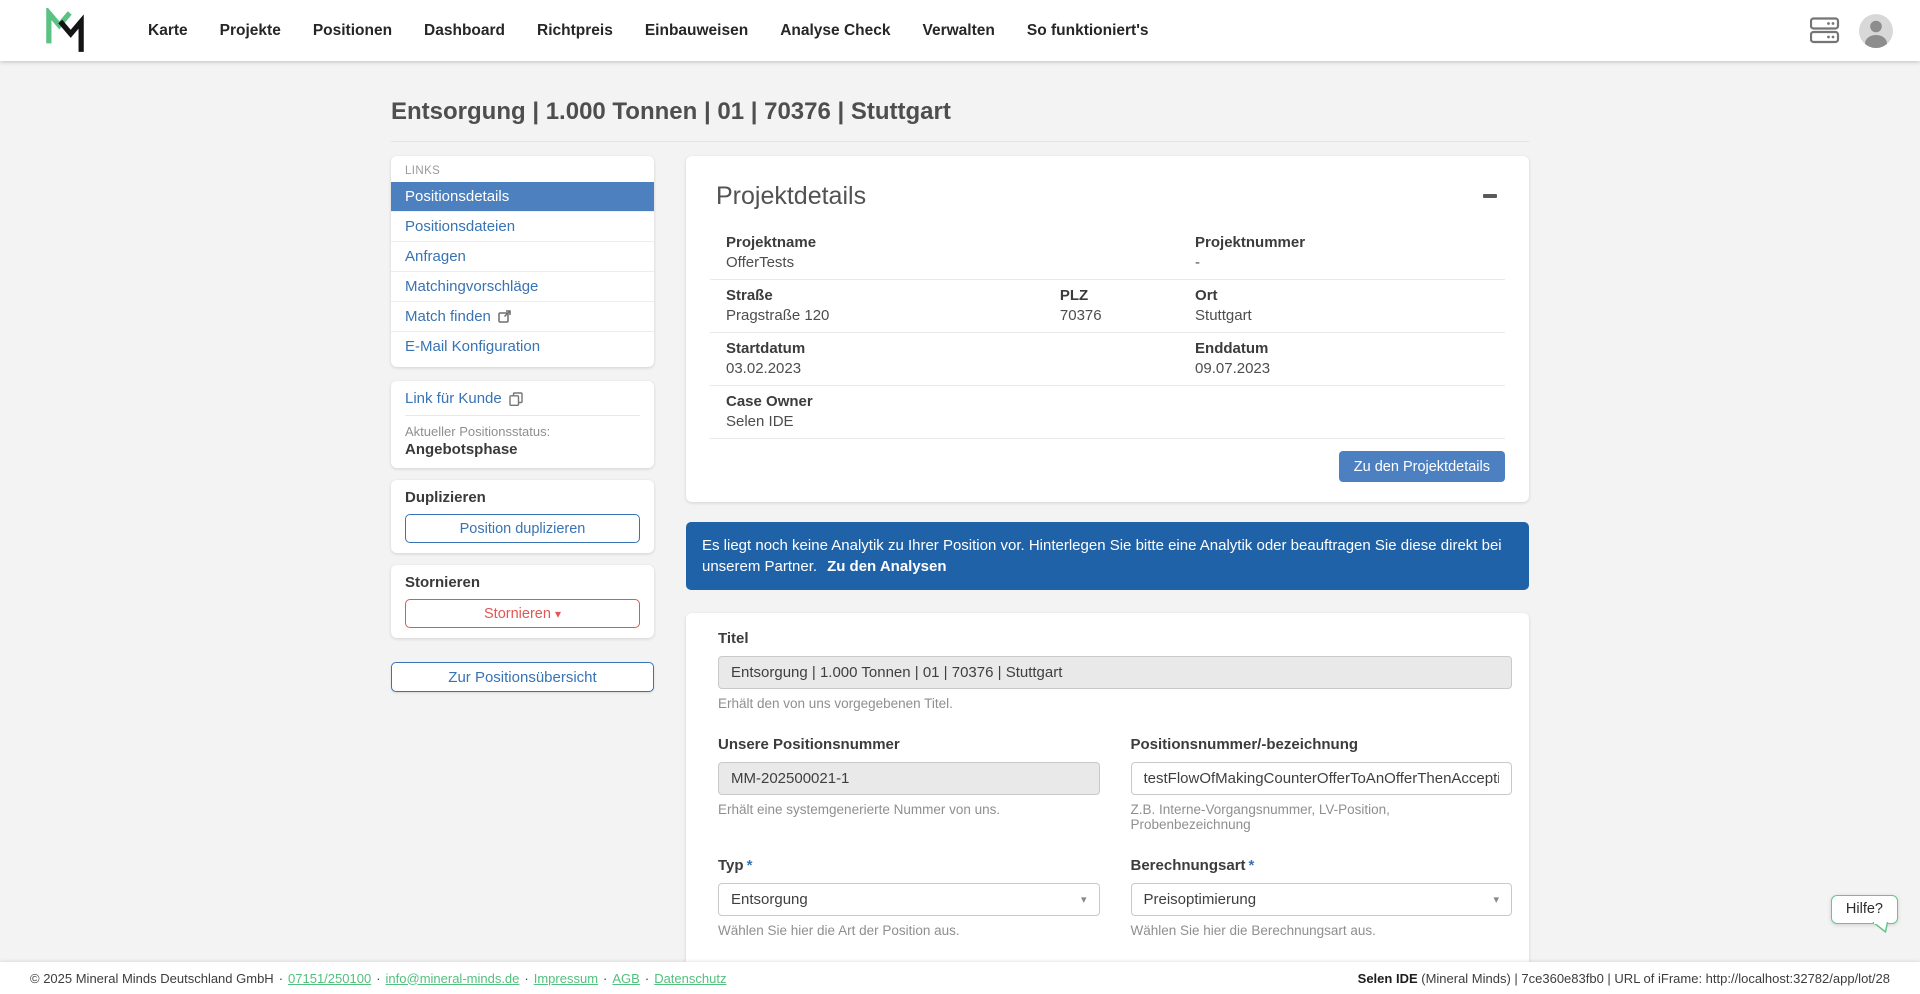  What do you see at coordinates (625, 978) in the screenshot?
I see `footer-agb-link: AGB` at bounding box center [625, 978].